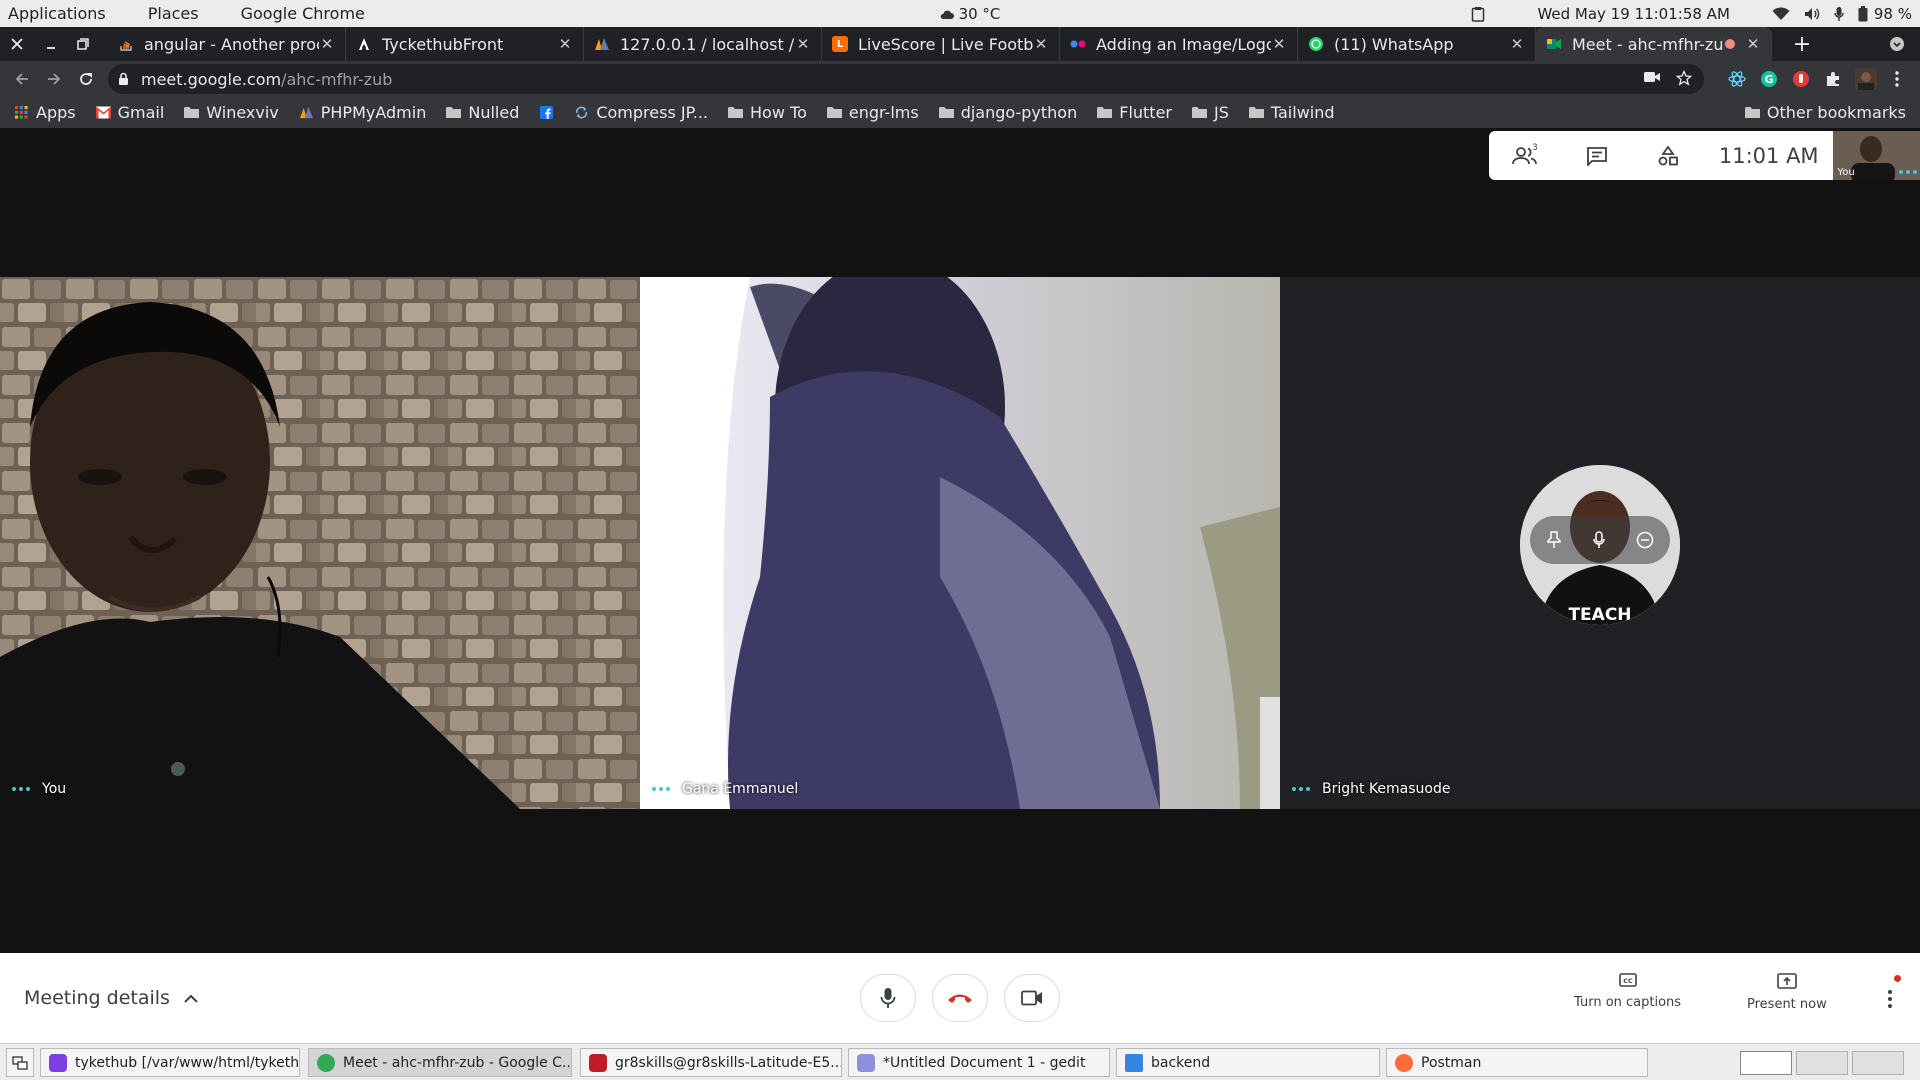 Image resolution: width=1920 pixels, height=1080 pixels. I want to click on browser-tab-active: Meet - ahc-mfhr-zub ✕, so click(1654, 44).